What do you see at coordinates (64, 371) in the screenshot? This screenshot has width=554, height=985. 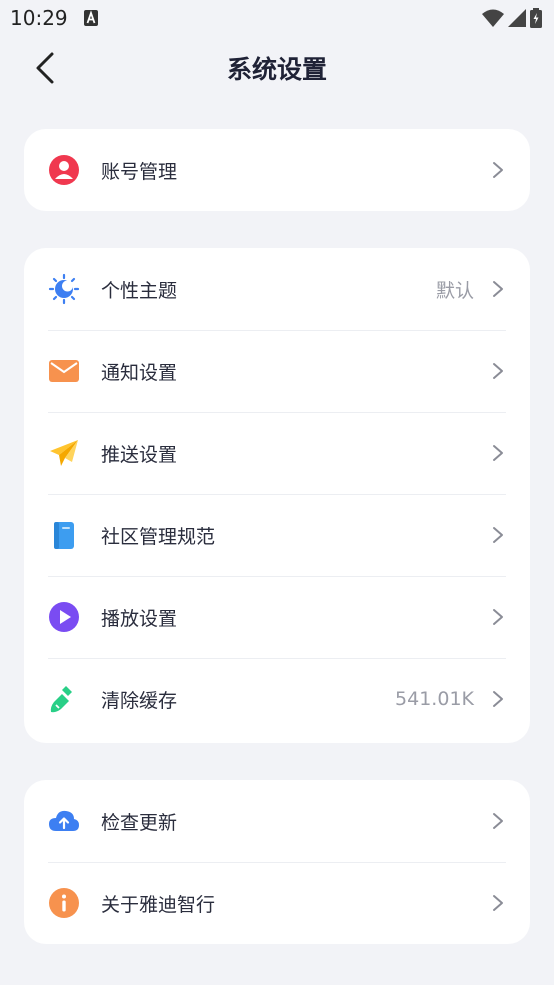 I see `envelope-icon` at bounding box center [64, 371].